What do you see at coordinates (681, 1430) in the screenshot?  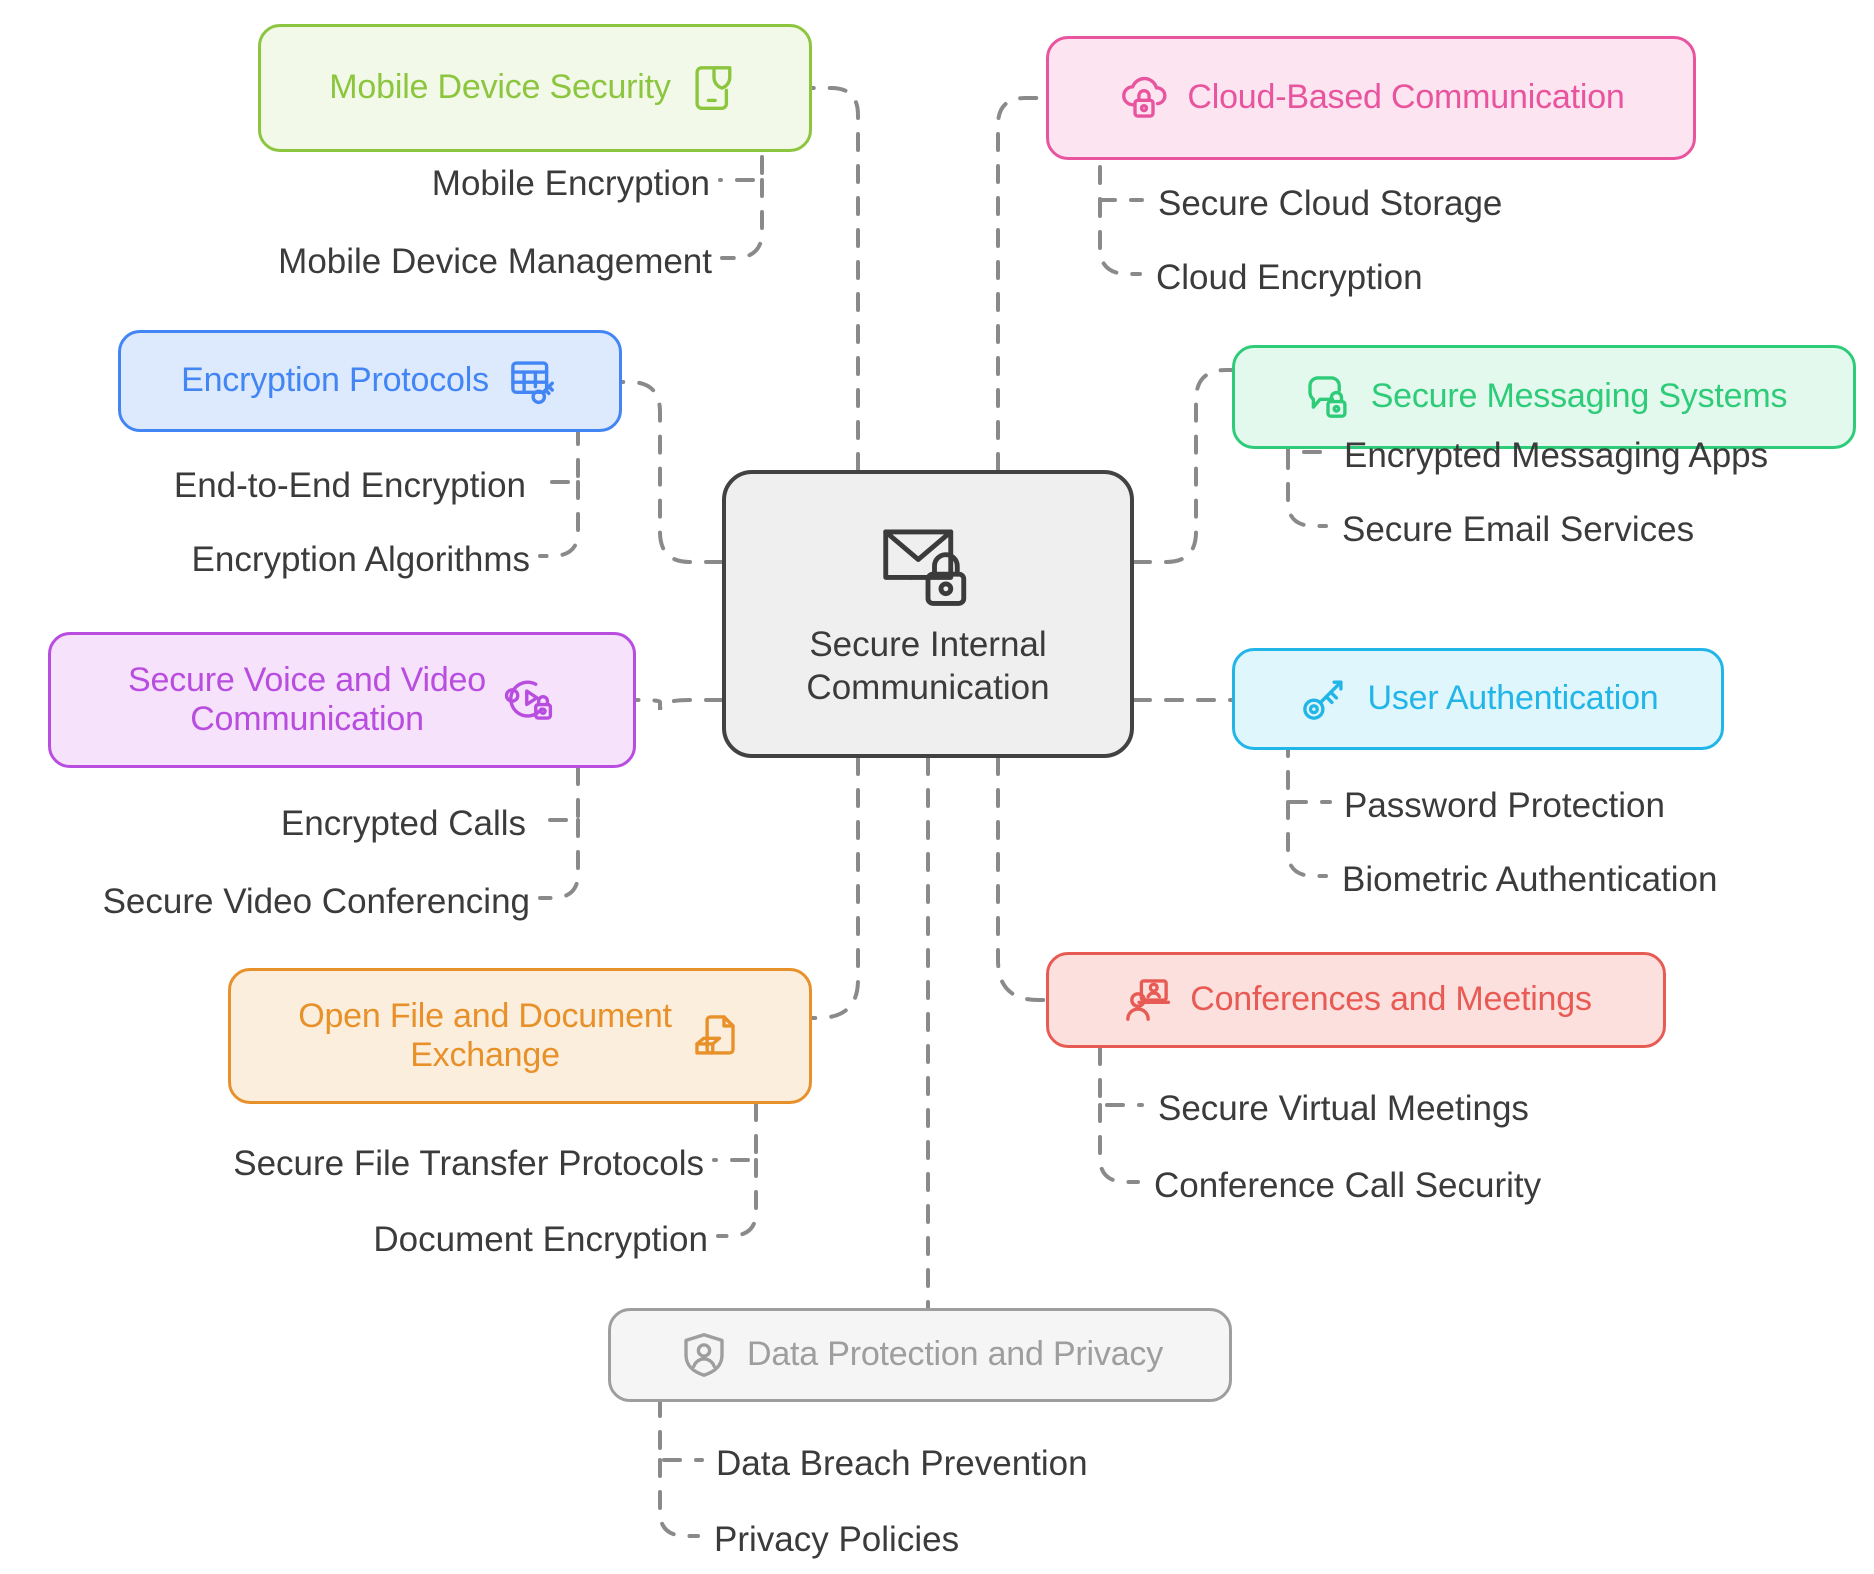 I see `leaf-edge-data-breach-prevention` at bounding box center [681, 1430].